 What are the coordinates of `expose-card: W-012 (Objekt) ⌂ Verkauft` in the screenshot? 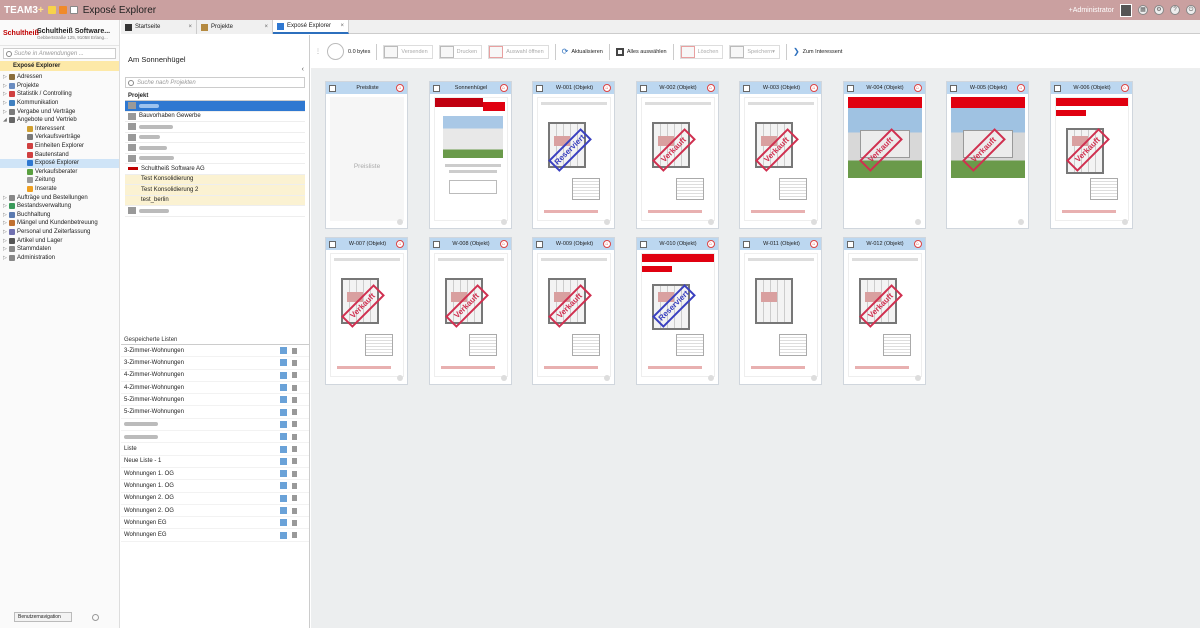 It's located at (884, 311).